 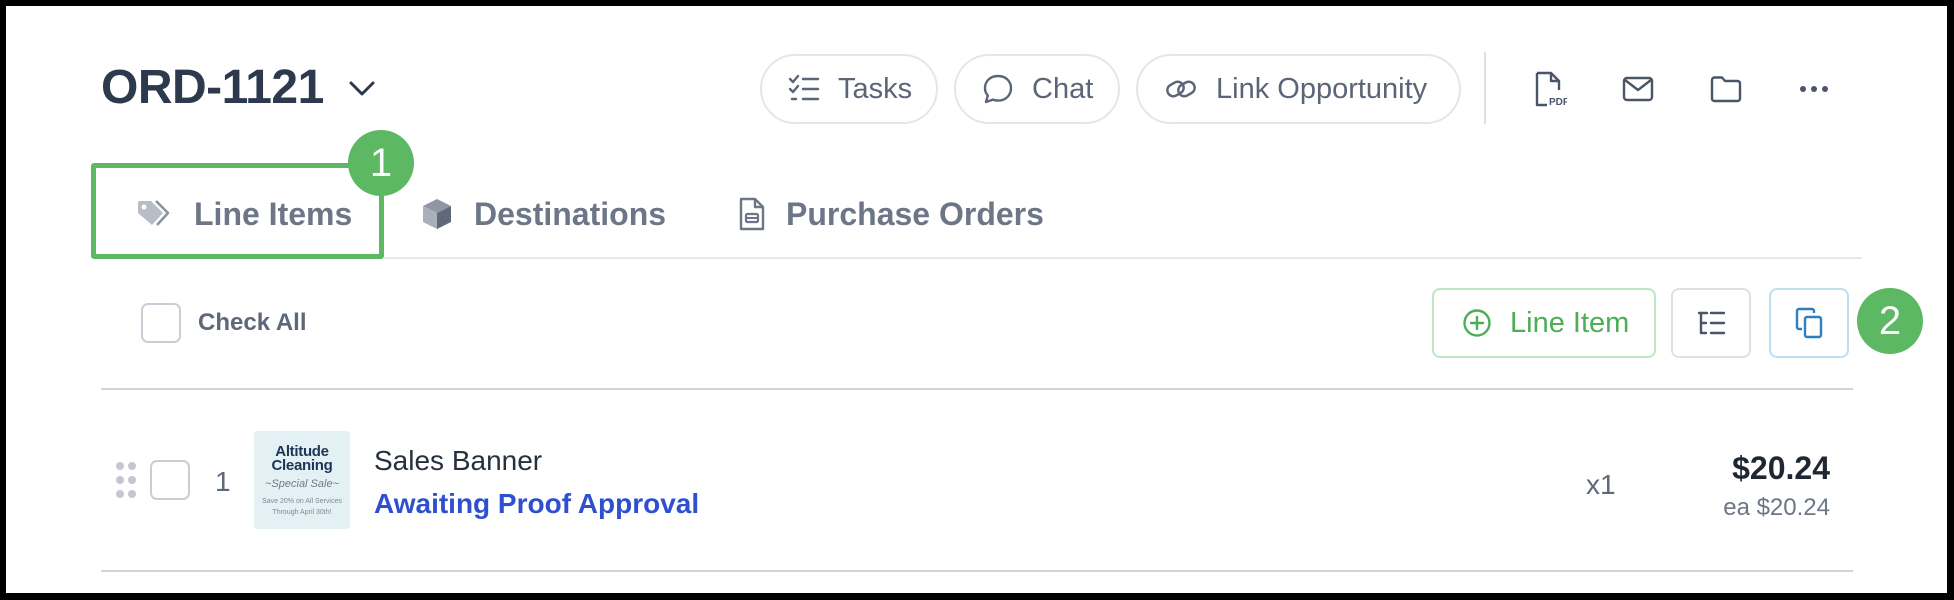 I want to click on chat-button: Chat, so click(x=1037, y=89).